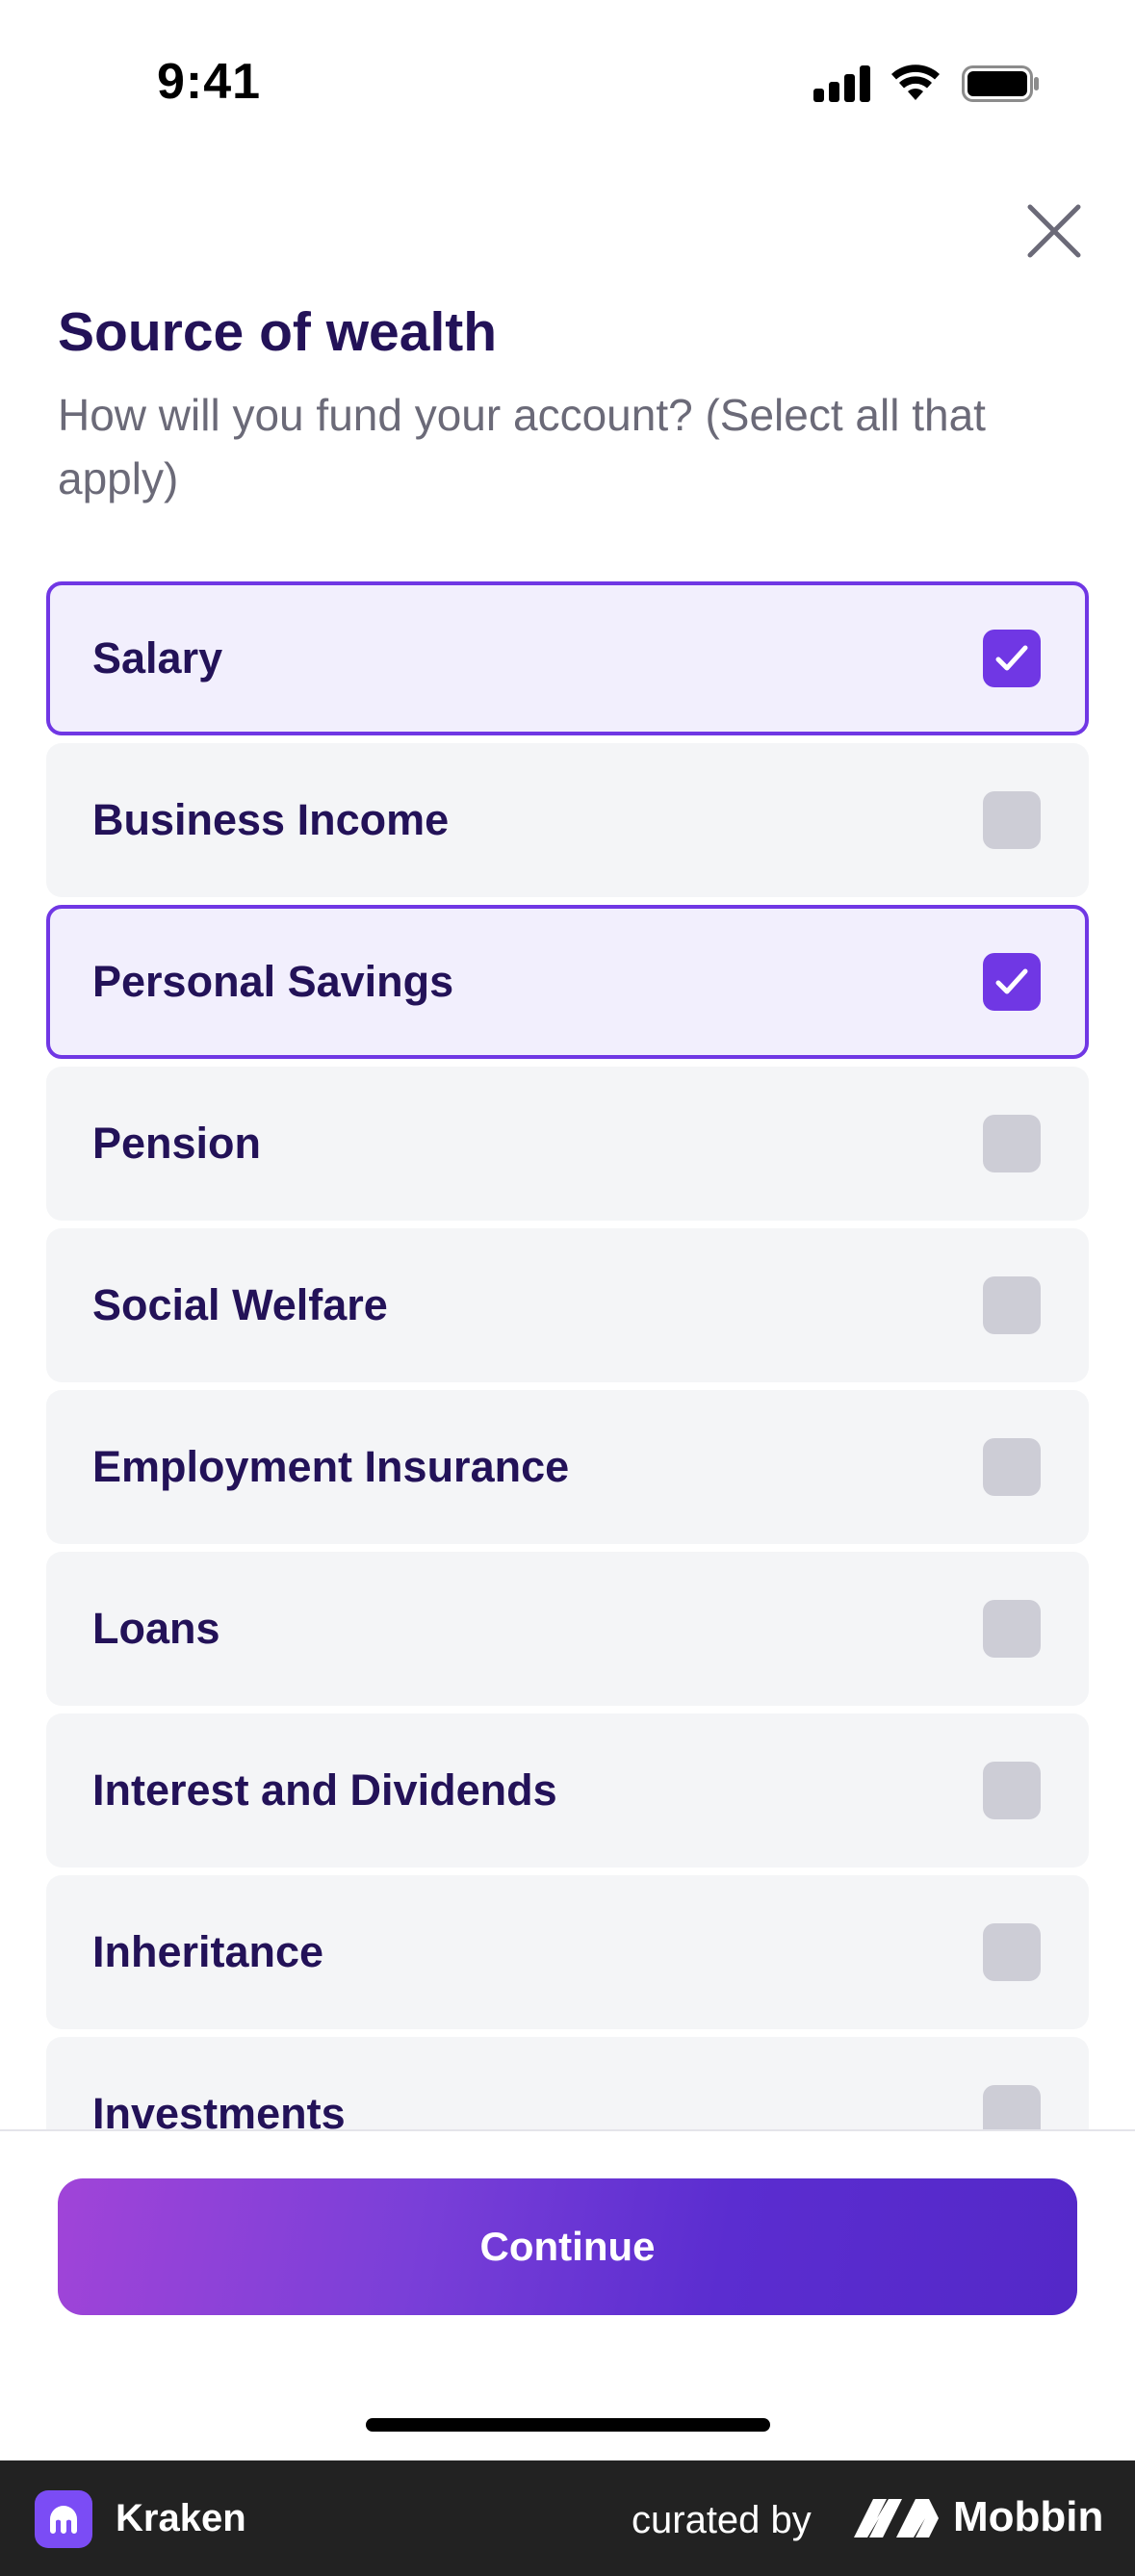  I want to click on option-label: Salary, so click(157, 658).